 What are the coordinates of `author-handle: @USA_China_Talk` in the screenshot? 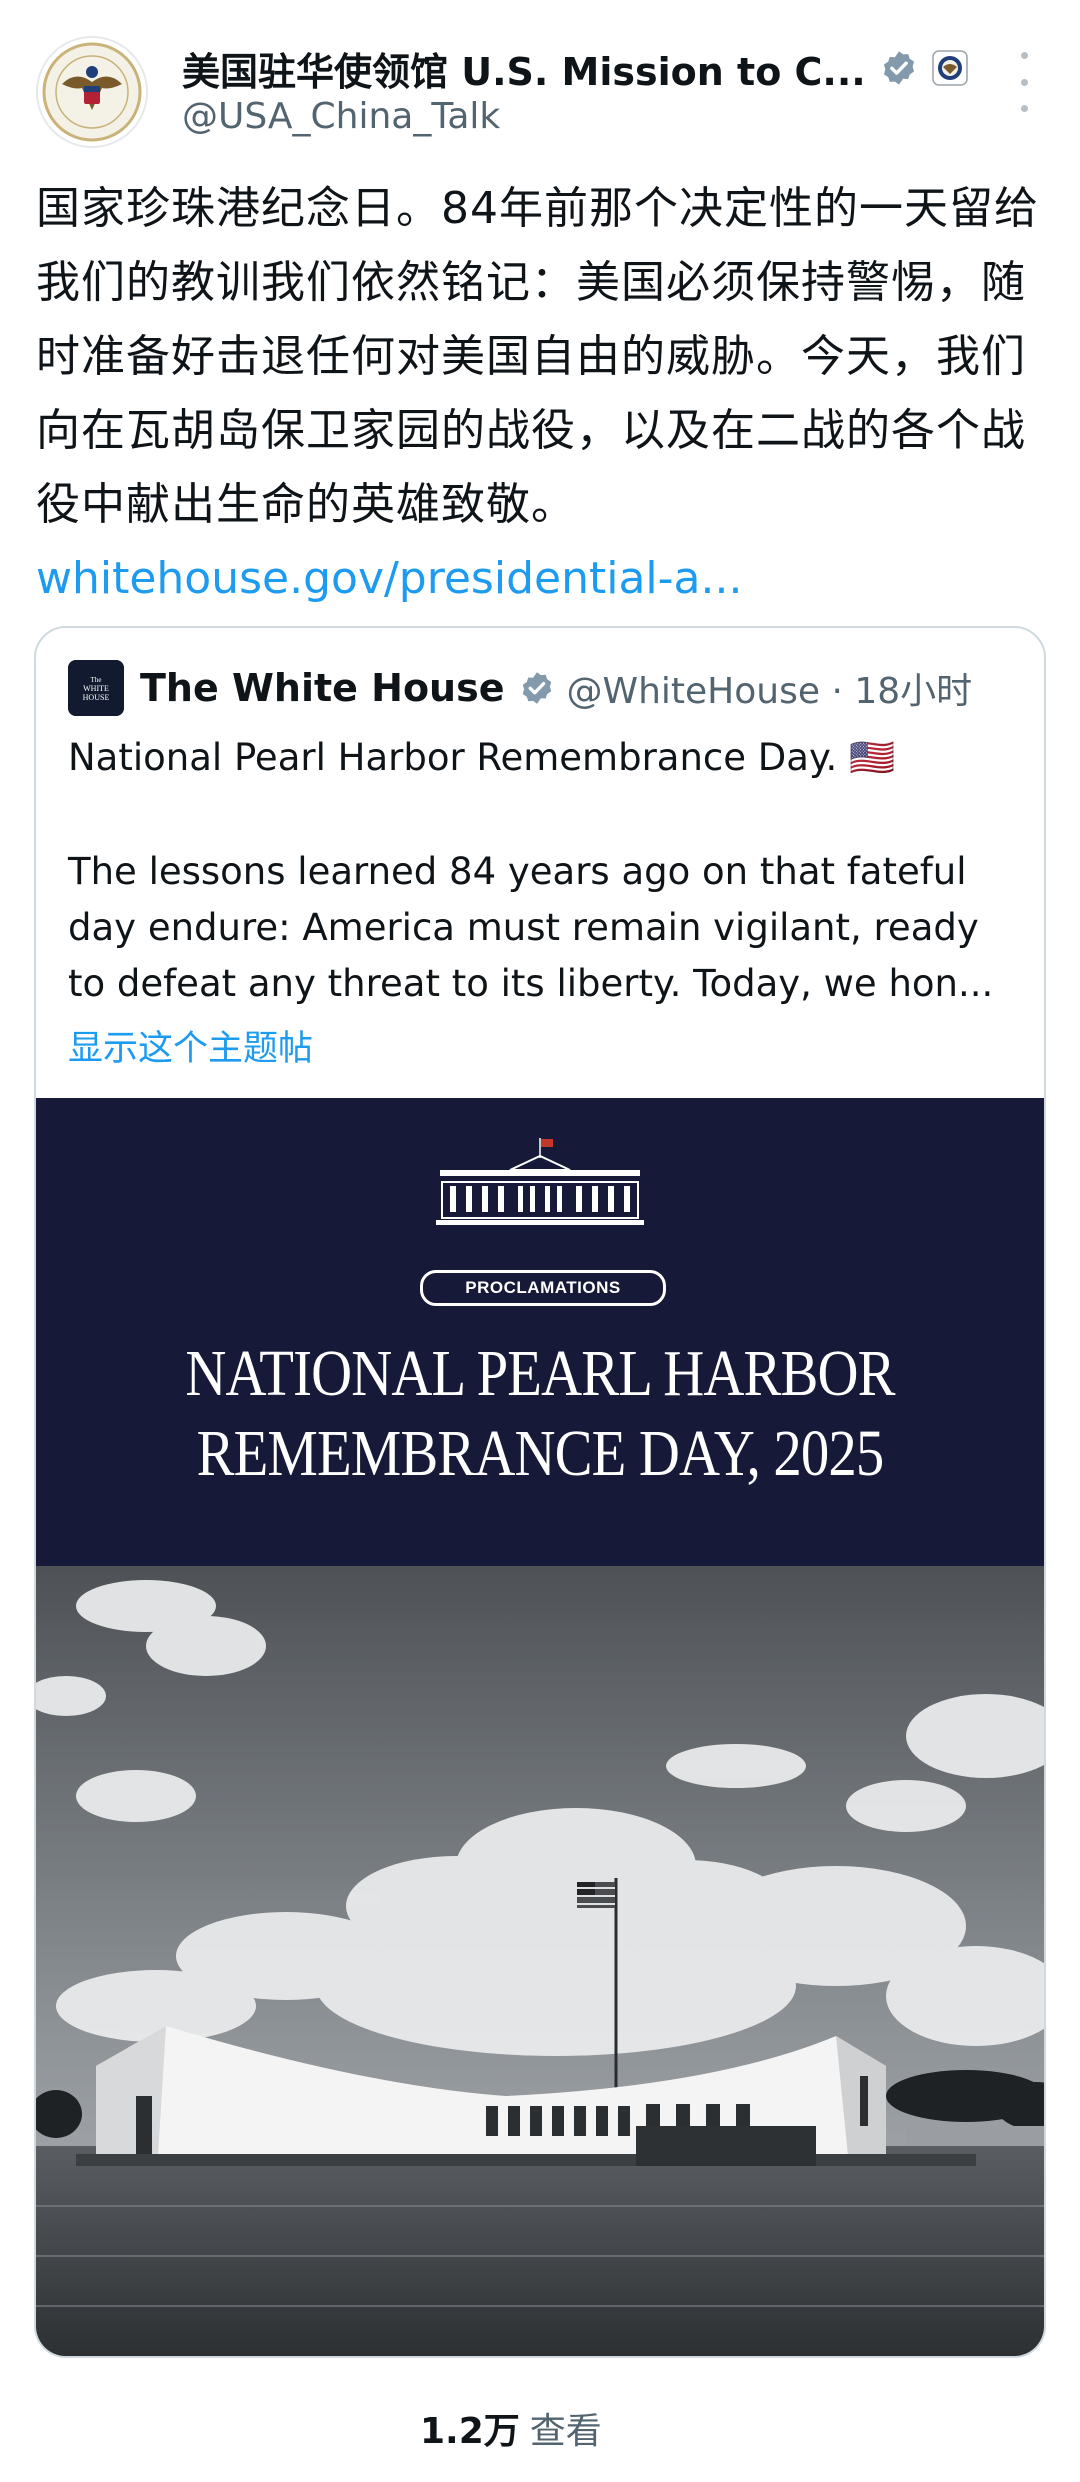 It's located at (341, 116).